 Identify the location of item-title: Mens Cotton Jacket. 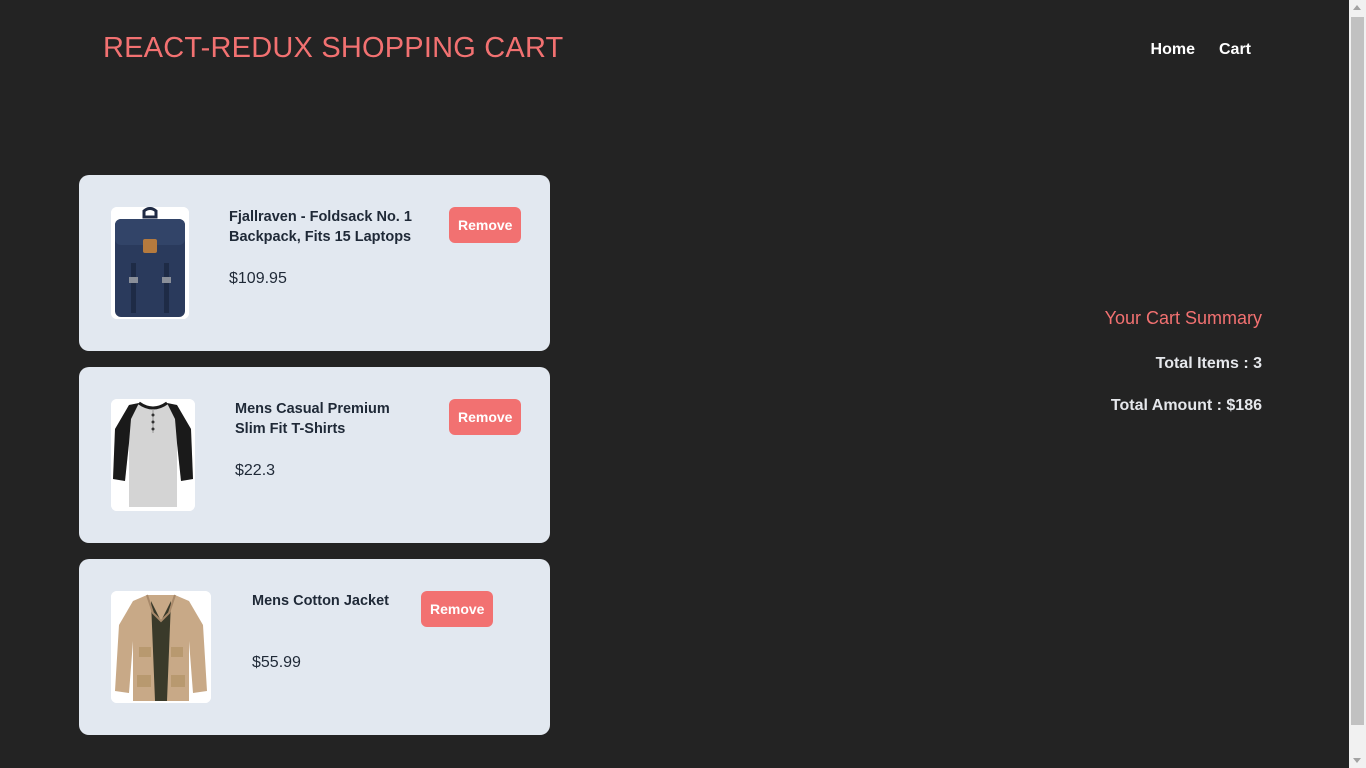
(320, 601).